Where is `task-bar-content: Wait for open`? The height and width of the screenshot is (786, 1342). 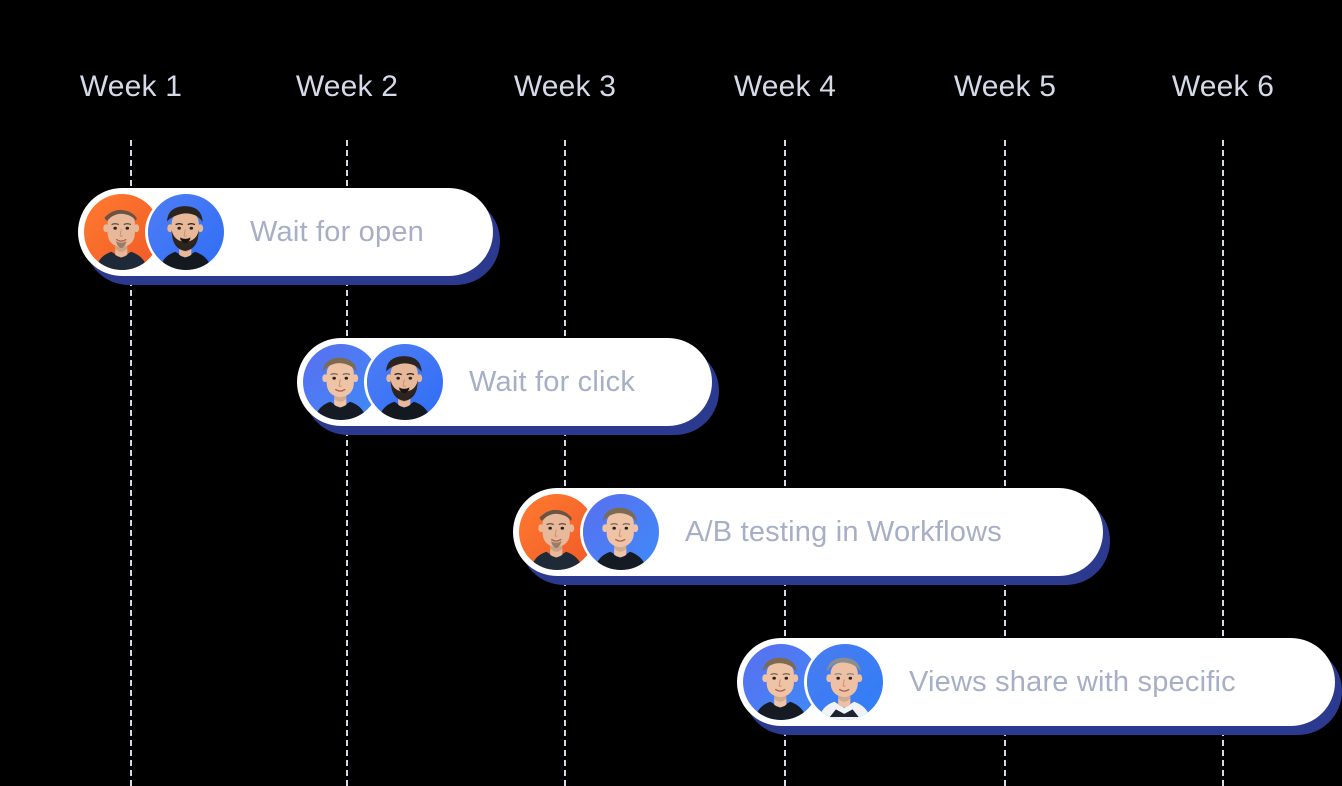
task-bar-content: Wait for open is located at coordinates (285, 232).